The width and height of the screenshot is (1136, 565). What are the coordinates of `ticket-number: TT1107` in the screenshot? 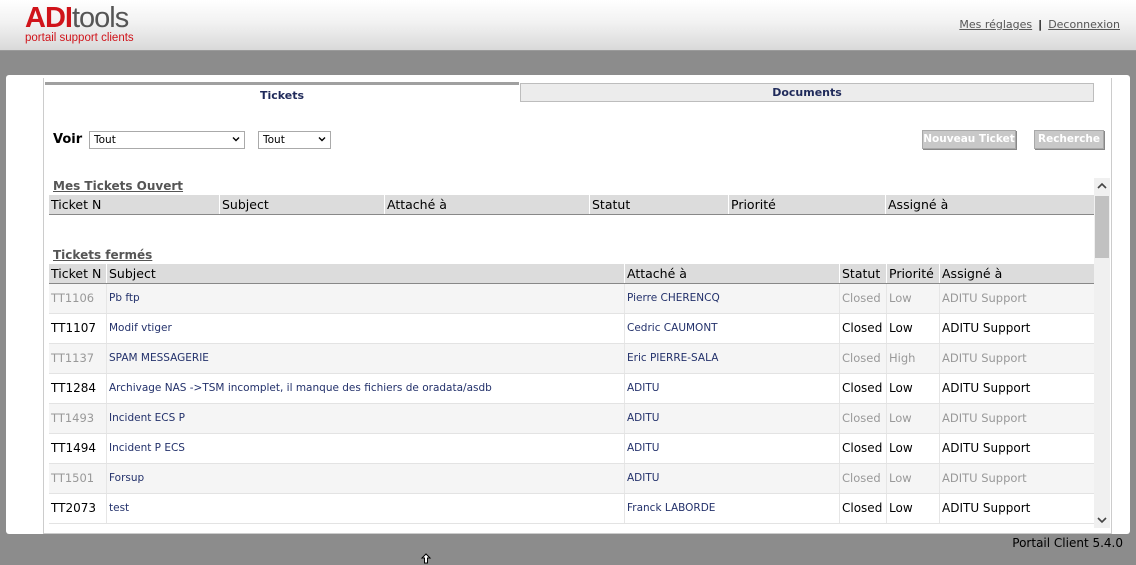 It's located at (73, 328).